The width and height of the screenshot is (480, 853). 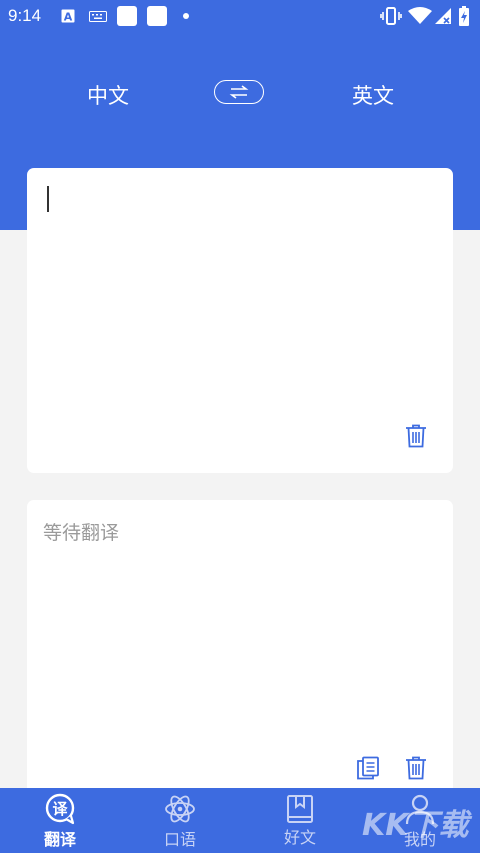 What do you see at coordinates (81, 533) in the screenshot?
I see `translation-placeholder: 等待翻译` at bounding box center [81, 533].